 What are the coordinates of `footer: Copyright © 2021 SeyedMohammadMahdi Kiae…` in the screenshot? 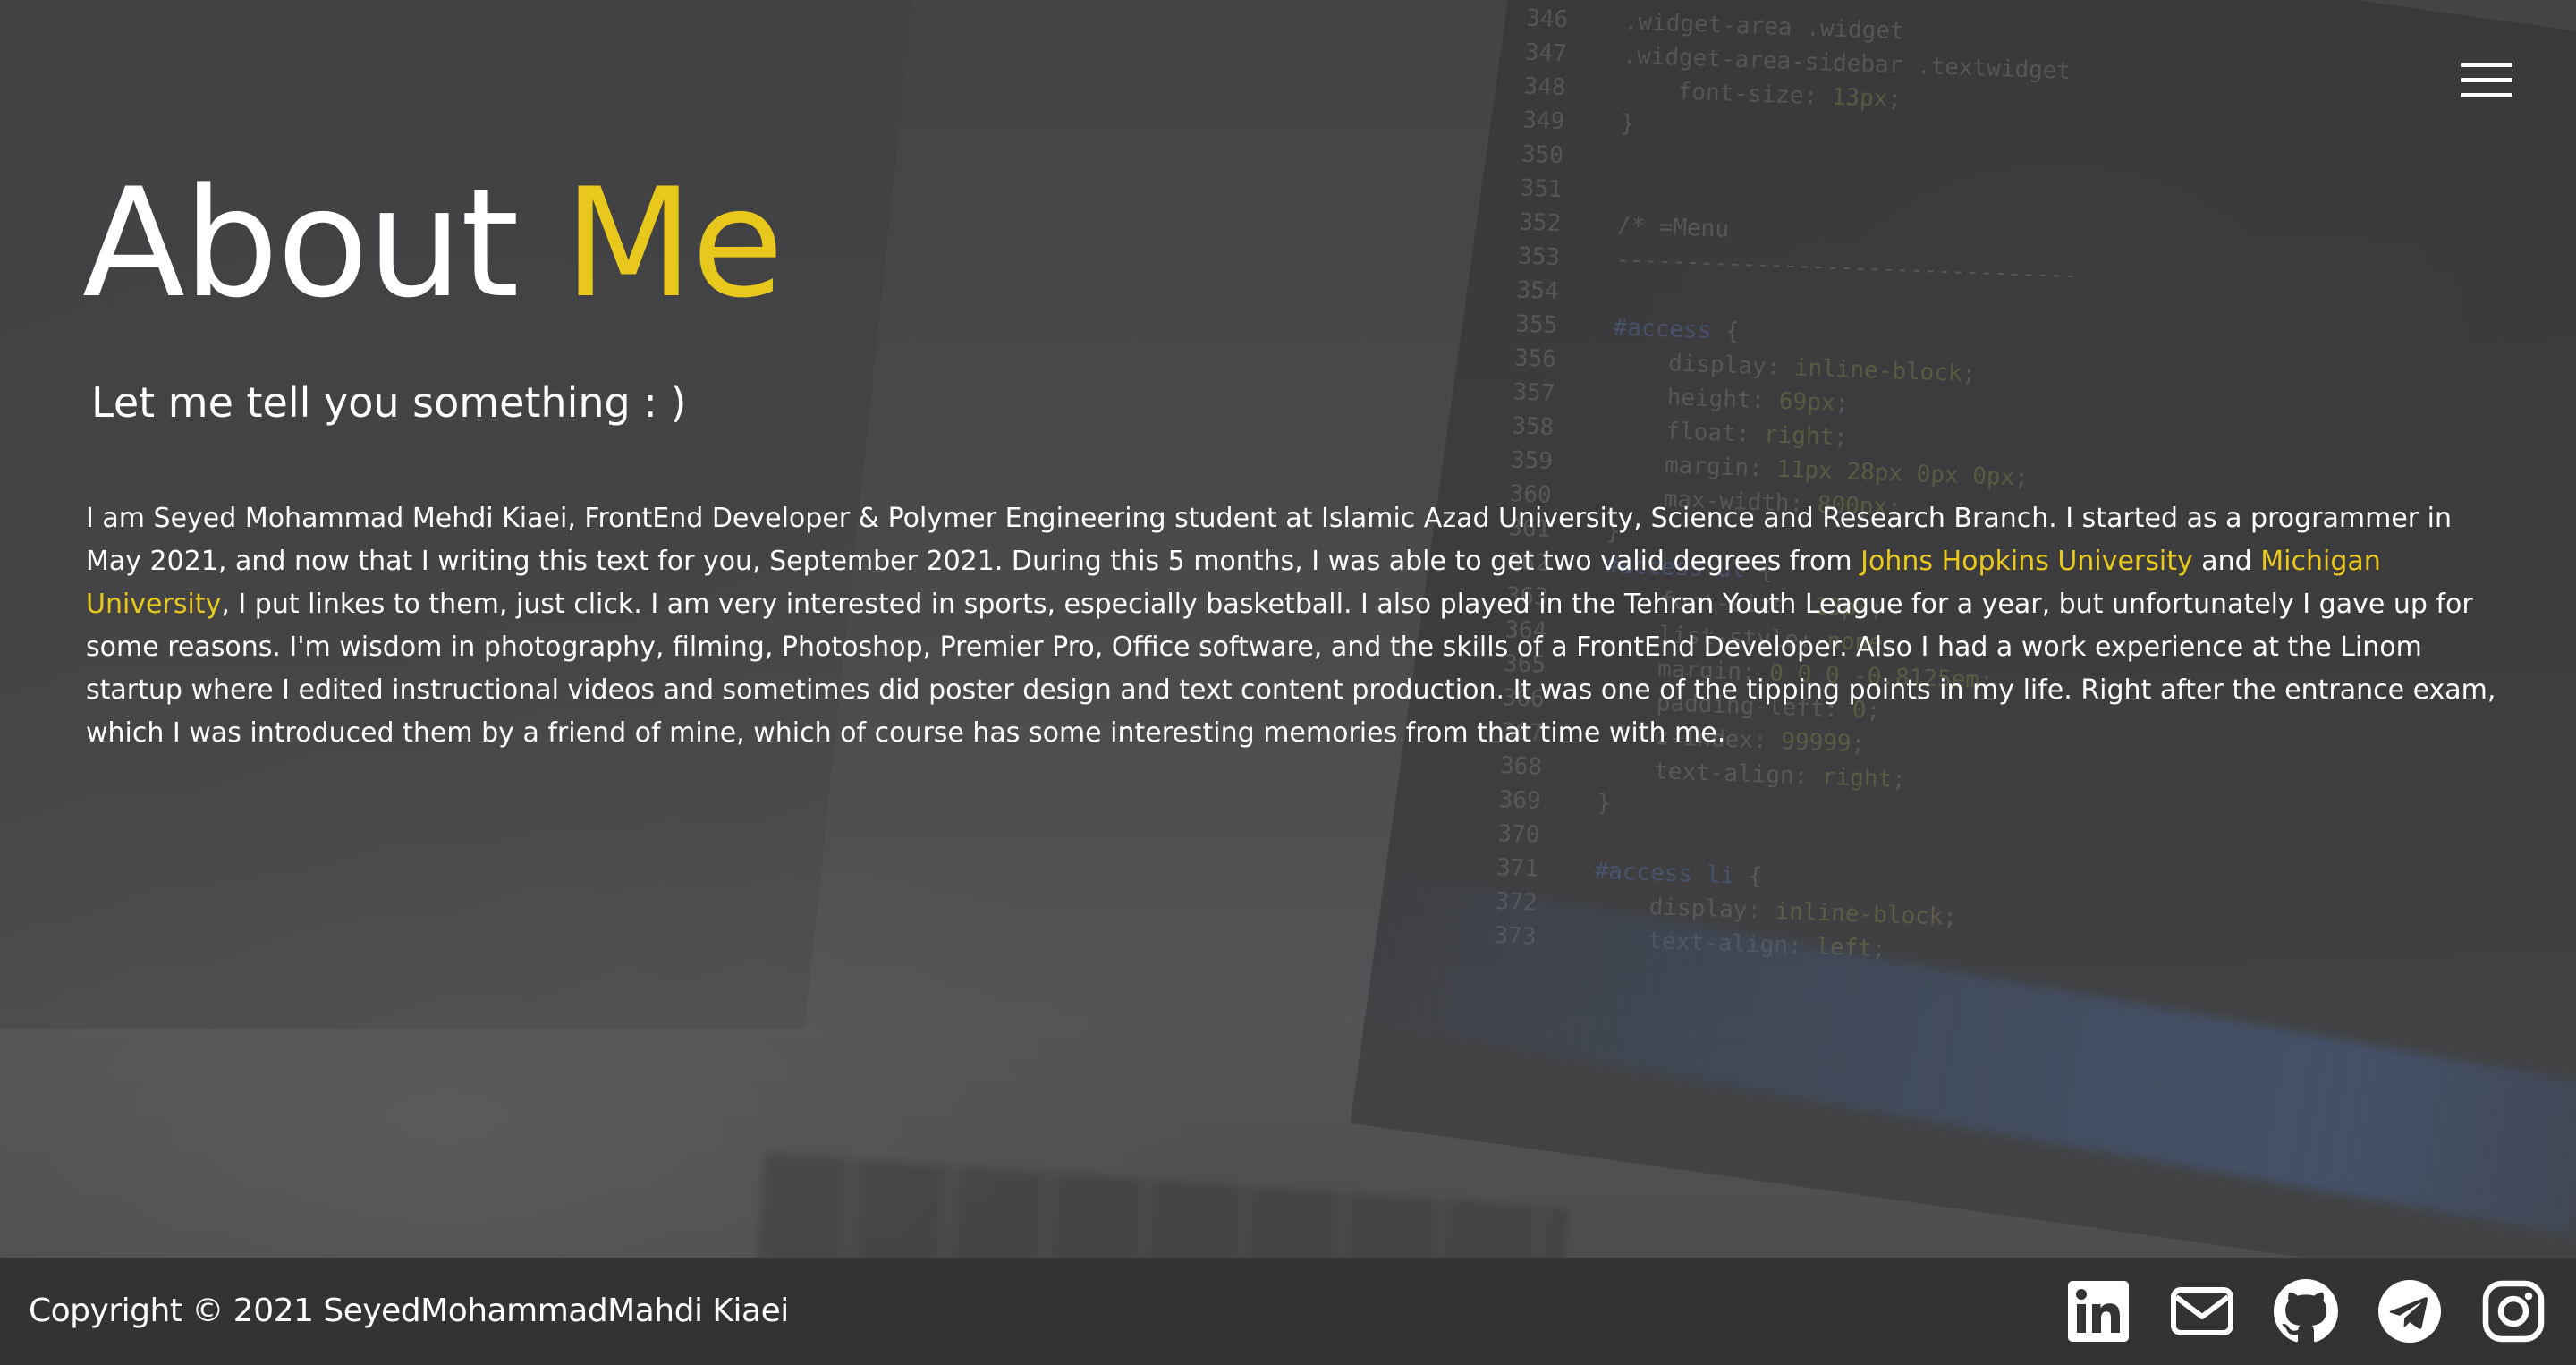 It's located at (1288, 1311).